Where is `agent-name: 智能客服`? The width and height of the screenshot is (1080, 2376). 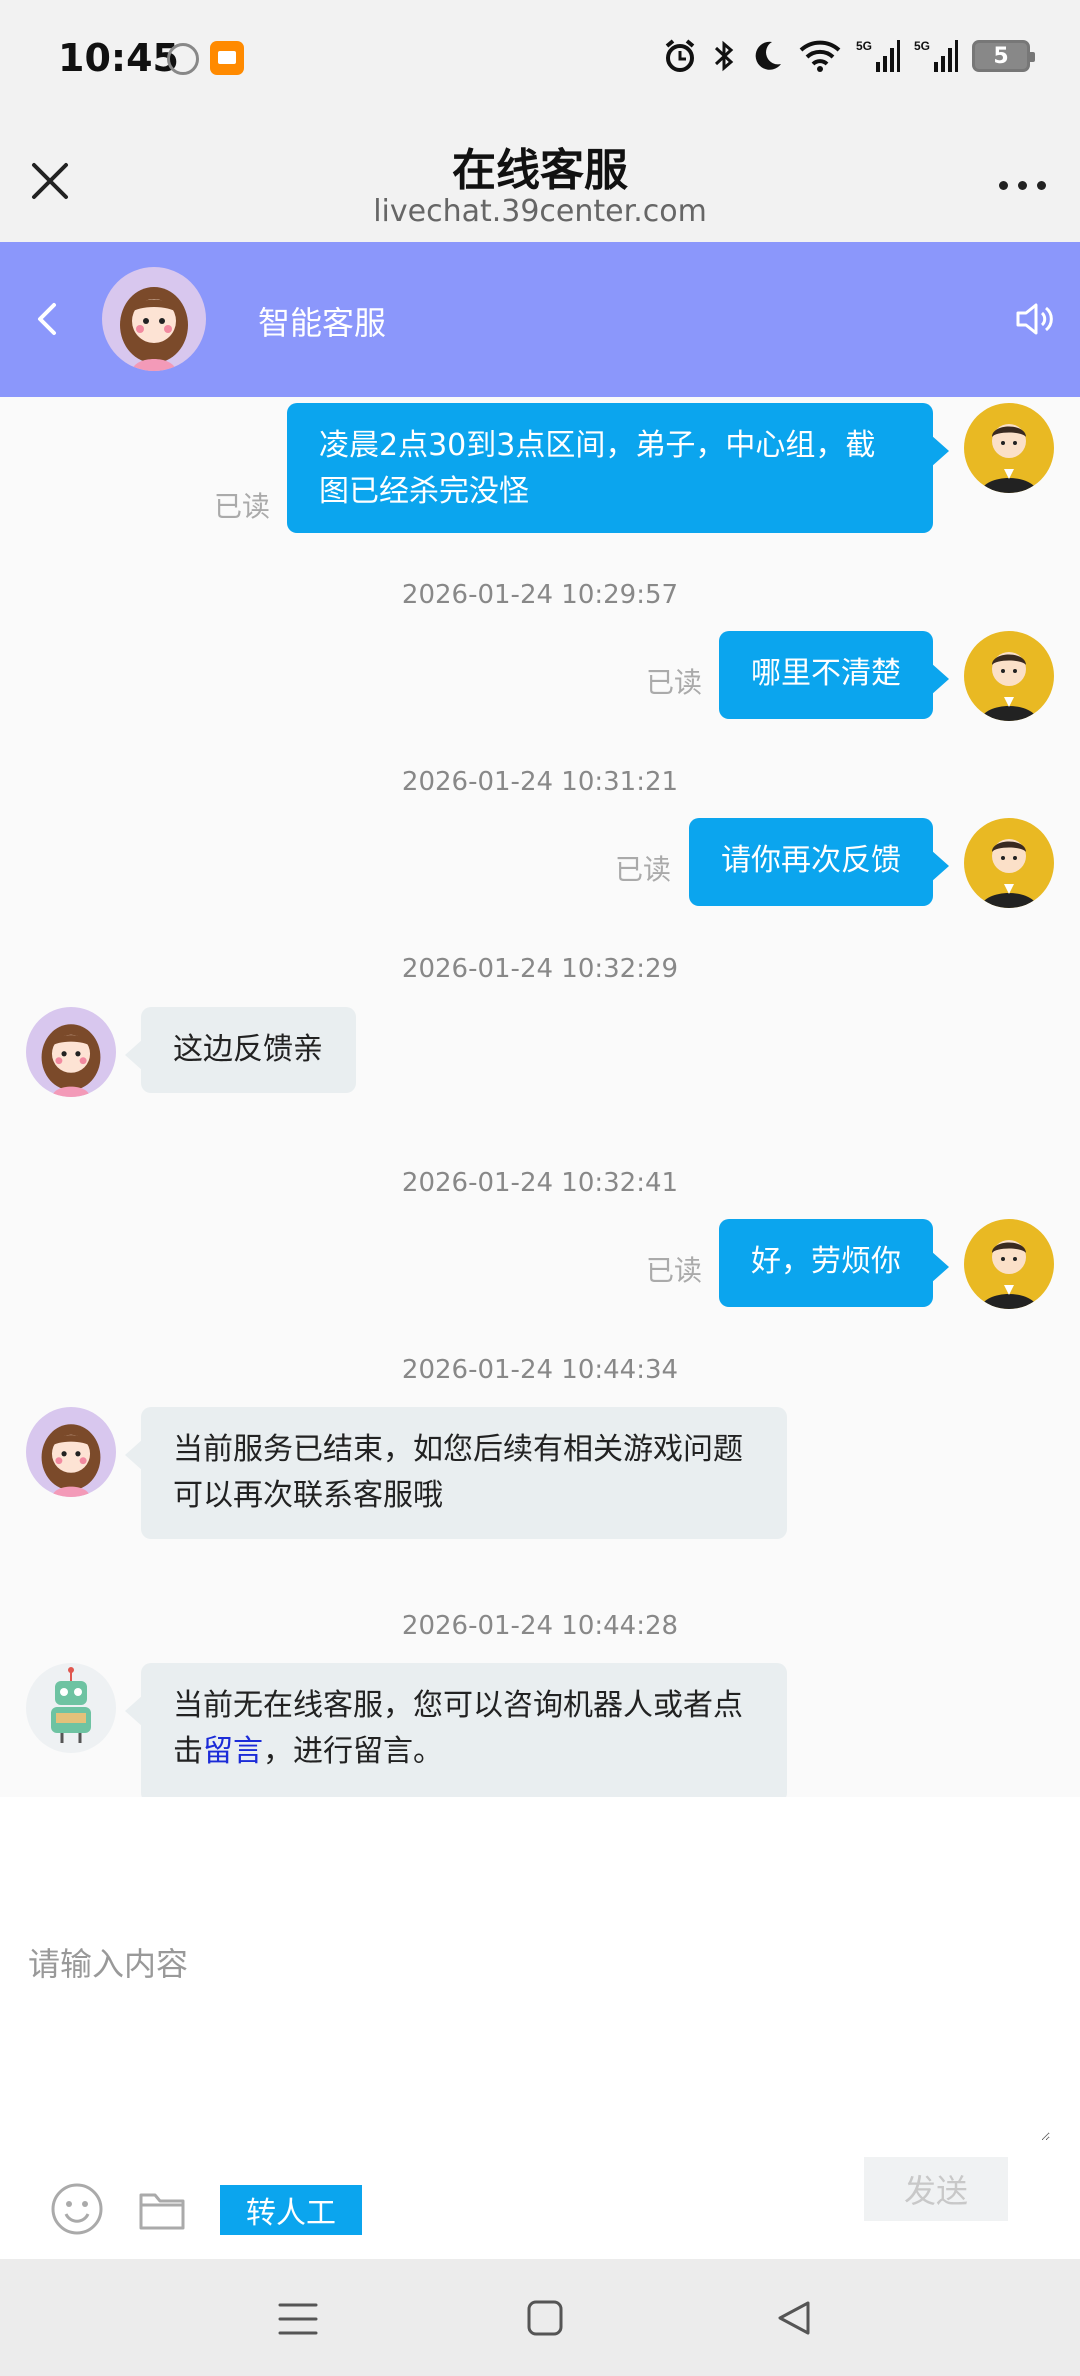
agent-name: 智能客服 is located at coordinates (322, 323).